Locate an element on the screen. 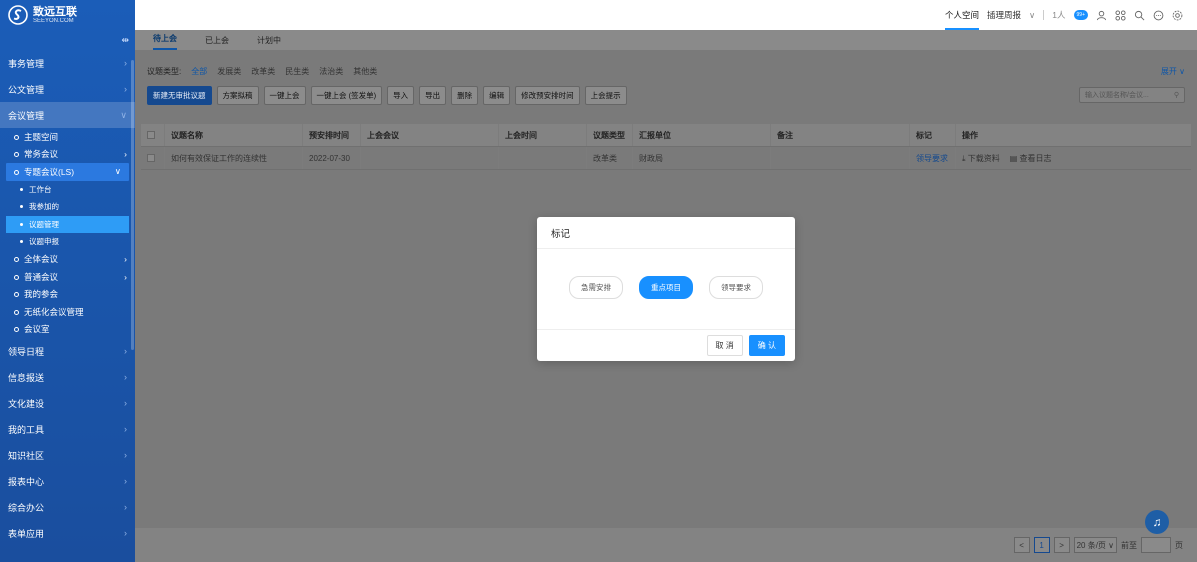  online-count: 1人 is located at coordinates (1058, 15).